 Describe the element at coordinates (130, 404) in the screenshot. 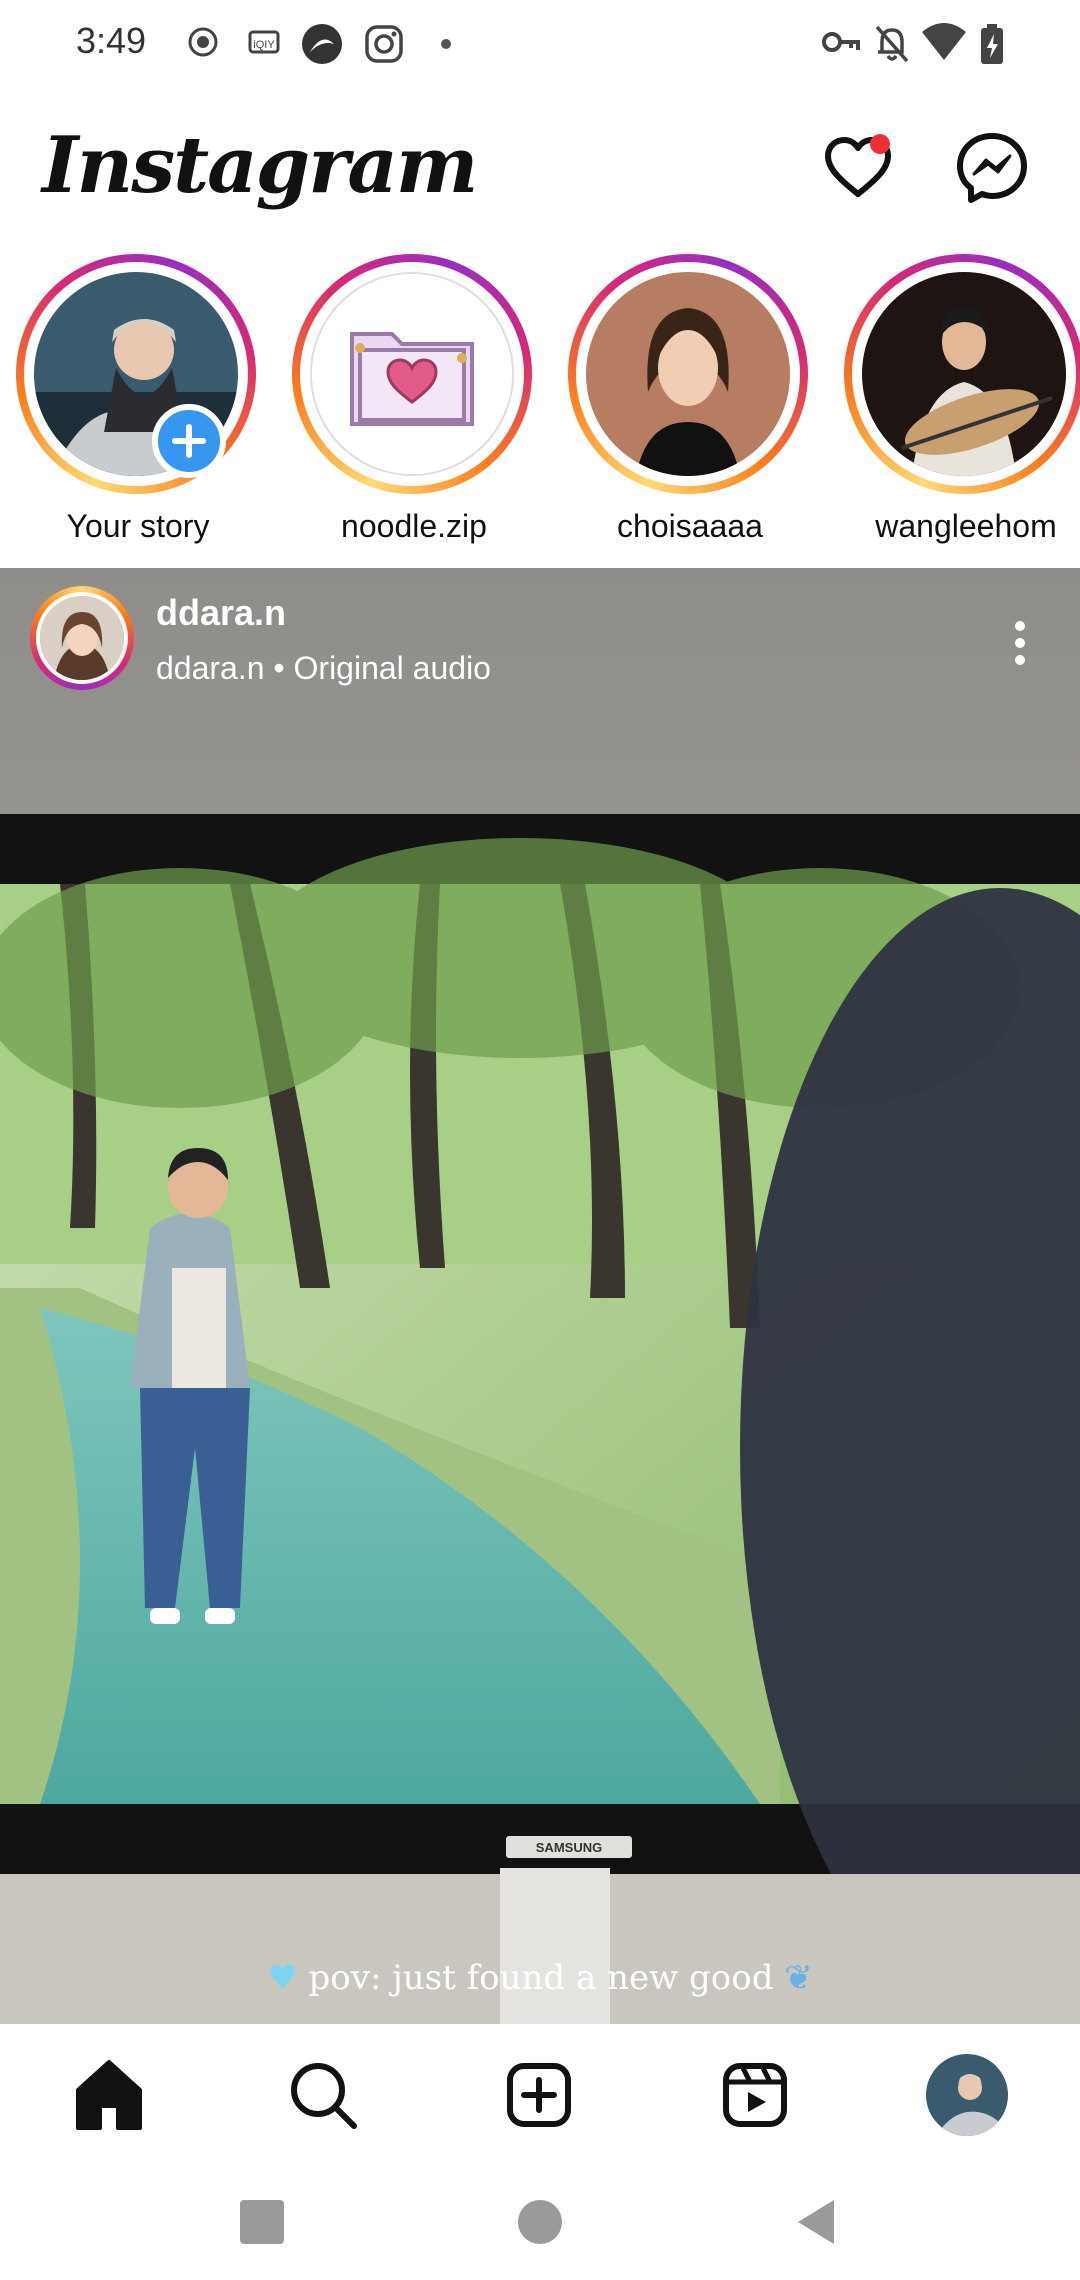

I see `story-your-story: Your story` at that location.